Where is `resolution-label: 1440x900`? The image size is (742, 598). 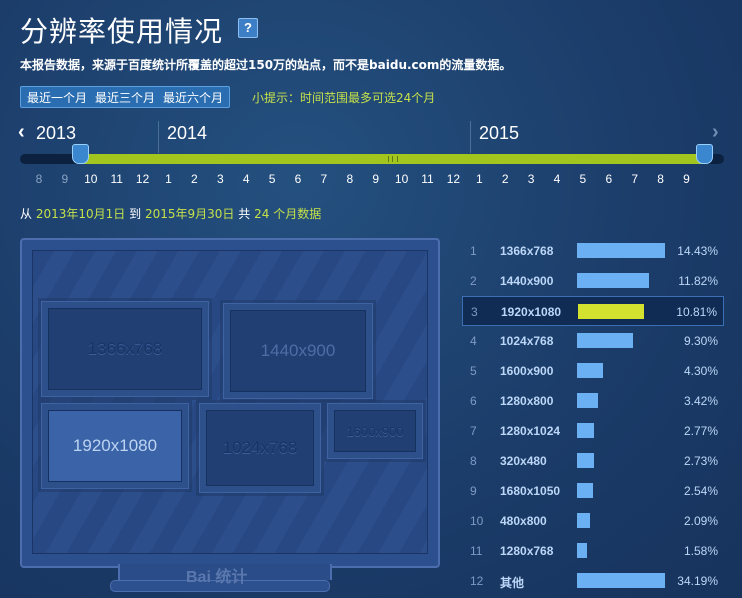
resolution-label: 1440x900 is located at coordinates (527, 281).